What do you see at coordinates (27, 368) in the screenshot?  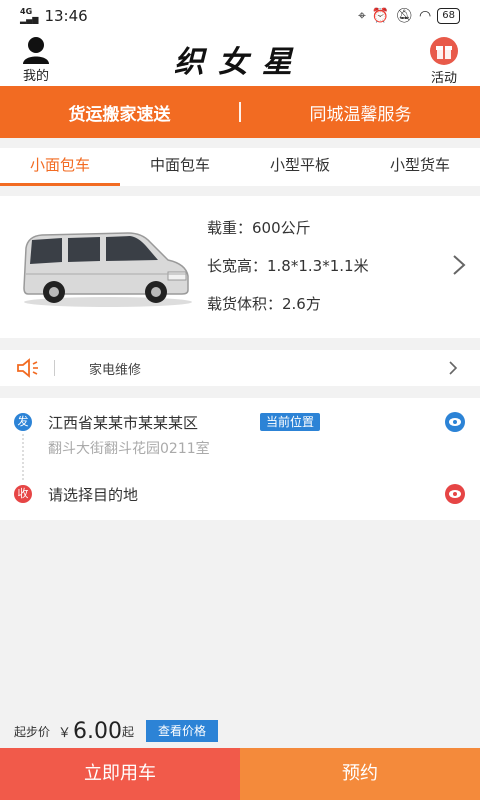 I see `speaker-icon` at bounding box center [27, 368].